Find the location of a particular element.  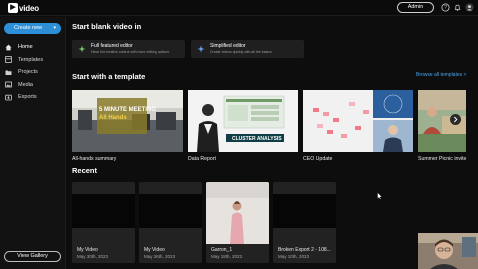

video-date: May 10th, 2023 is located at coordinates (294, 256).